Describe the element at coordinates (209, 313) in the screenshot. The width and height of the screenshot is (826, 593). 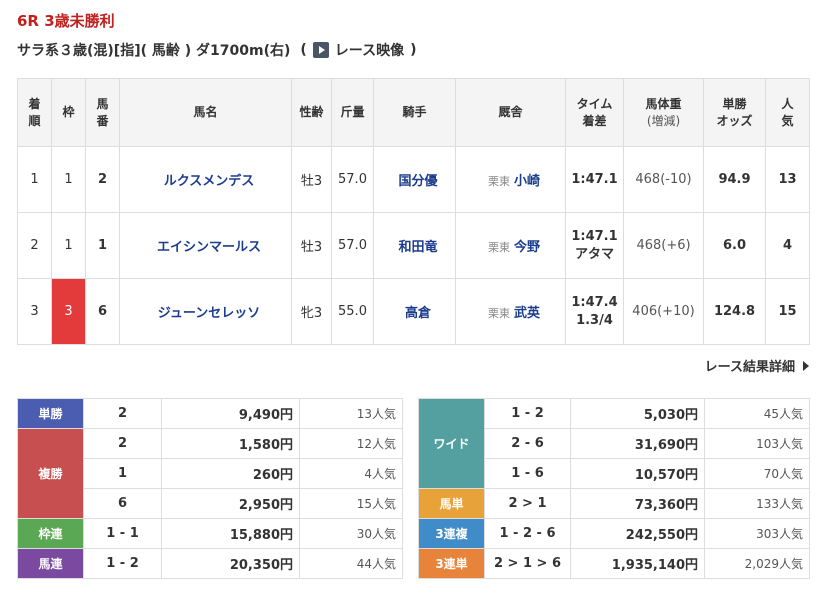
I see `horse-link: ジューンセレッソ` at that location.